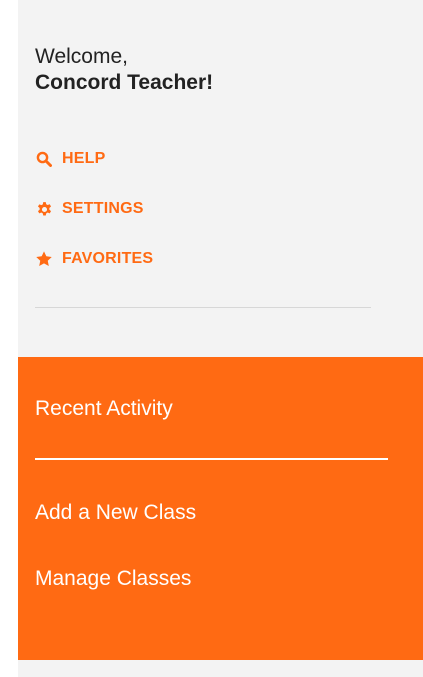 This screenshot has width=423, height=677. What do you see at coordinates (81, 56) in the screenshot?
I see `welcome-greeting: Welcome,` at bounding box center [81, 56].